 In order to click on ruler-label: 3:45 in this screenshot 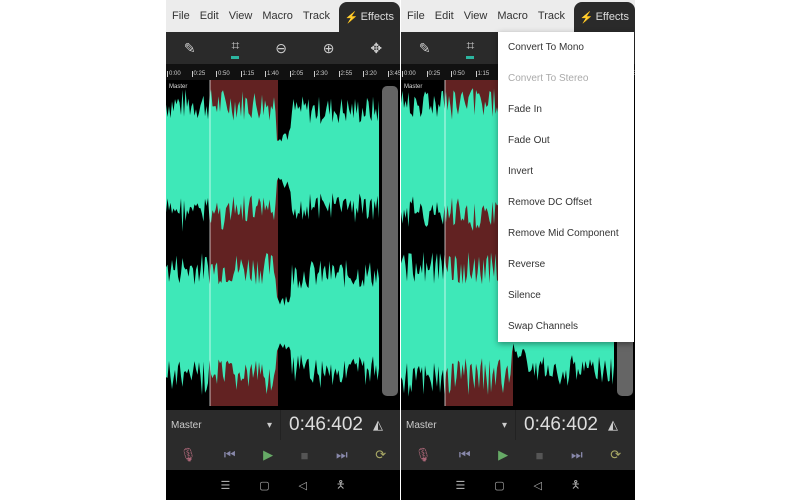, I will do `click(393, 74)`.